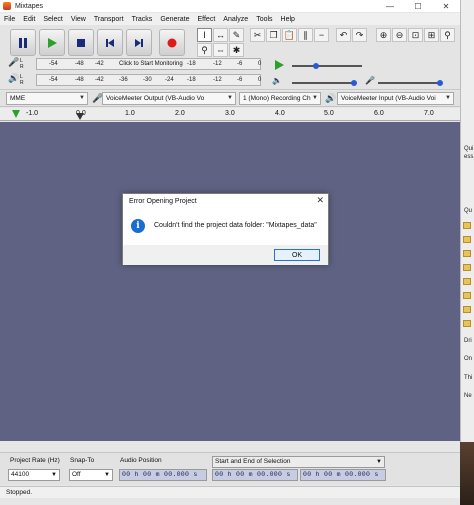 The image size is (474, 505). I want to click on playback-volume-slider, so click(323, 83).